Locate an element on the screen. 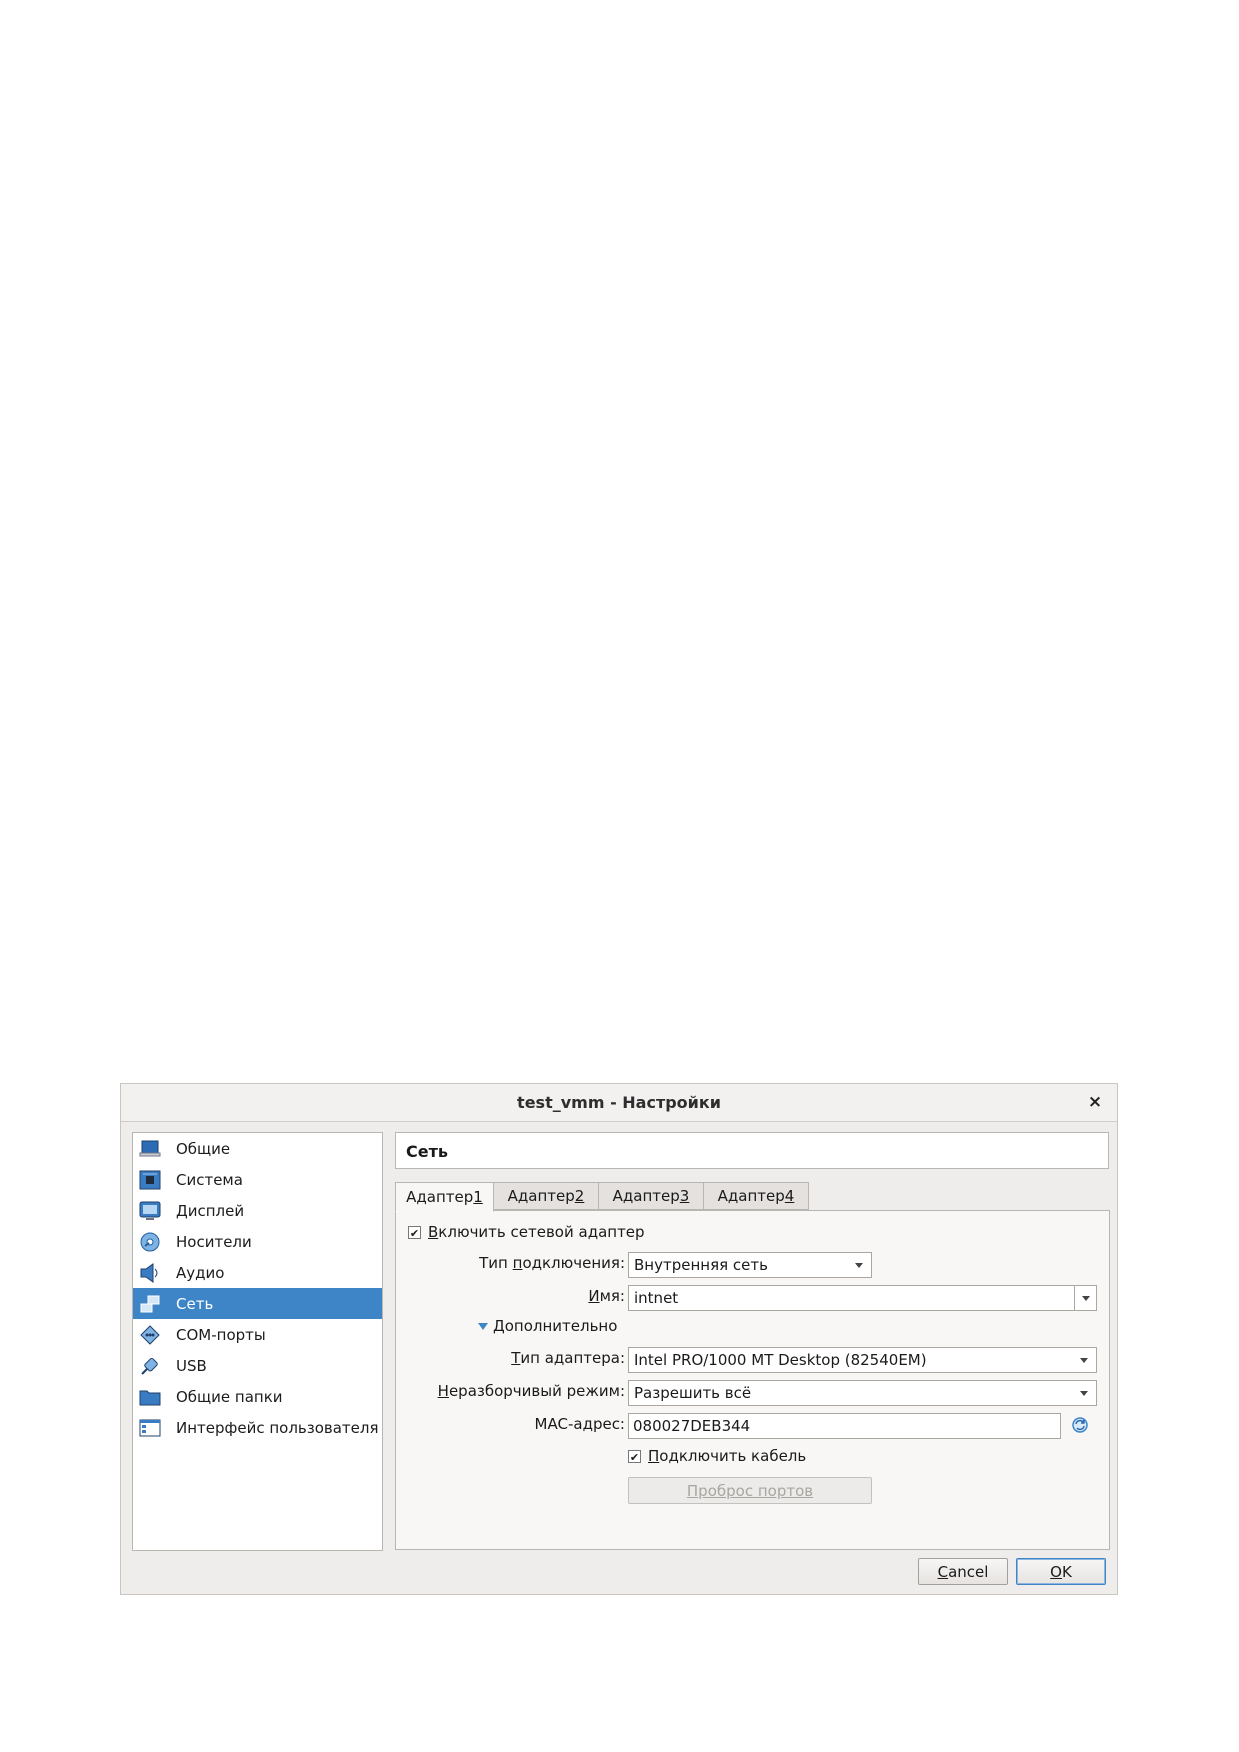 The image size is (1239, 1752). system-icon is located at coordinates (150, 1180).